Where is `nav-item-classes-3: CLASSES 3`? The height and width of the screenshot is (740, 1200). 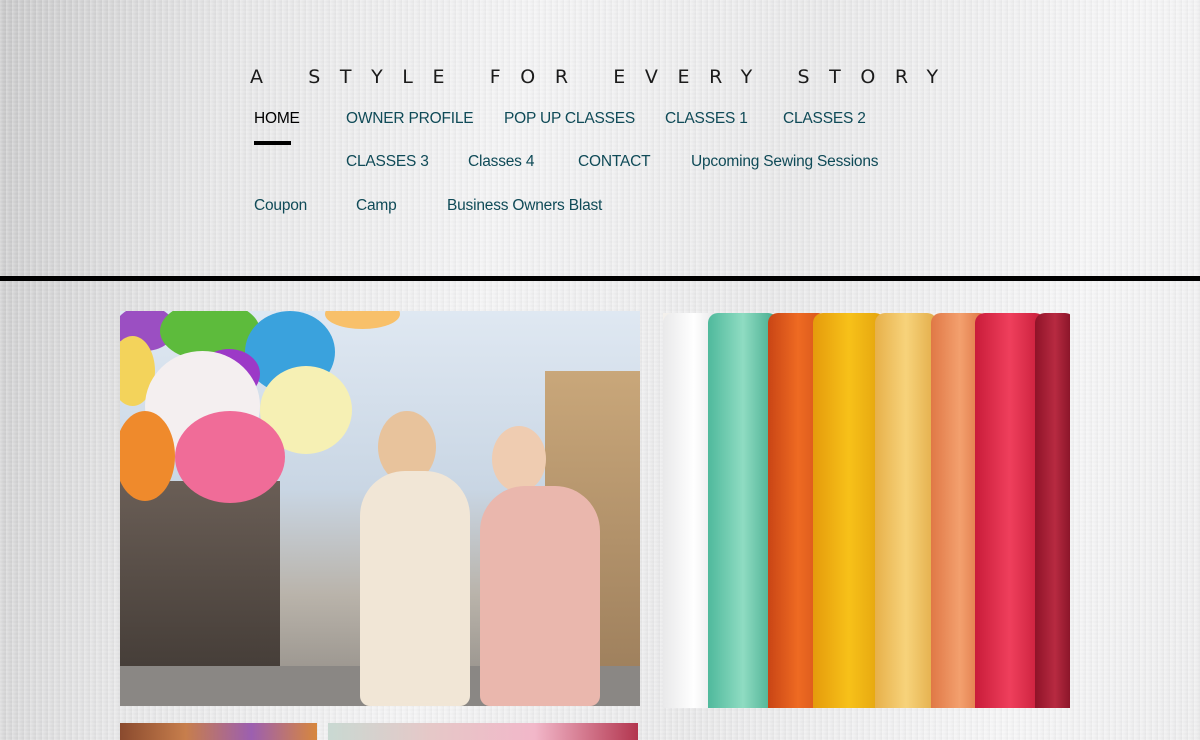
nav-item-classes-3: CLASSES 3 is located at coordinates (387, 162).